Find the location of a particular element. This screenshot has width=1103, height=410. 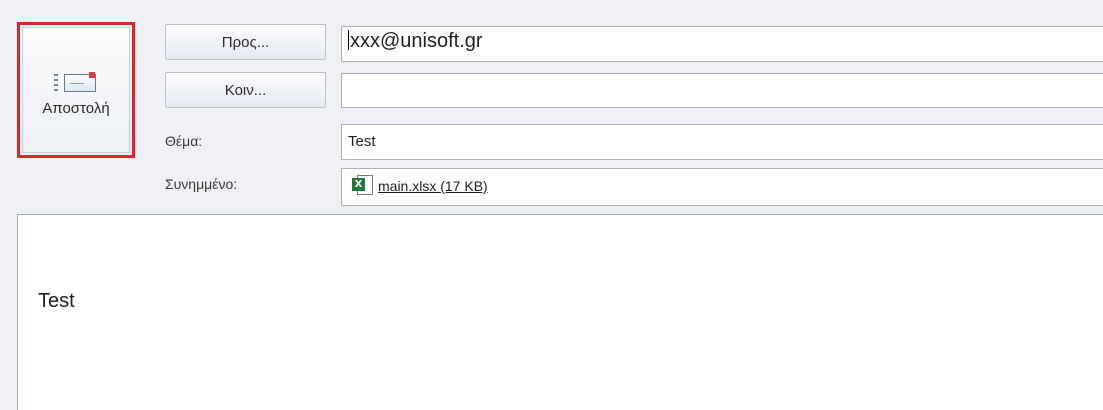

send-button: Αποστολή is located at coordinates (76, 90).